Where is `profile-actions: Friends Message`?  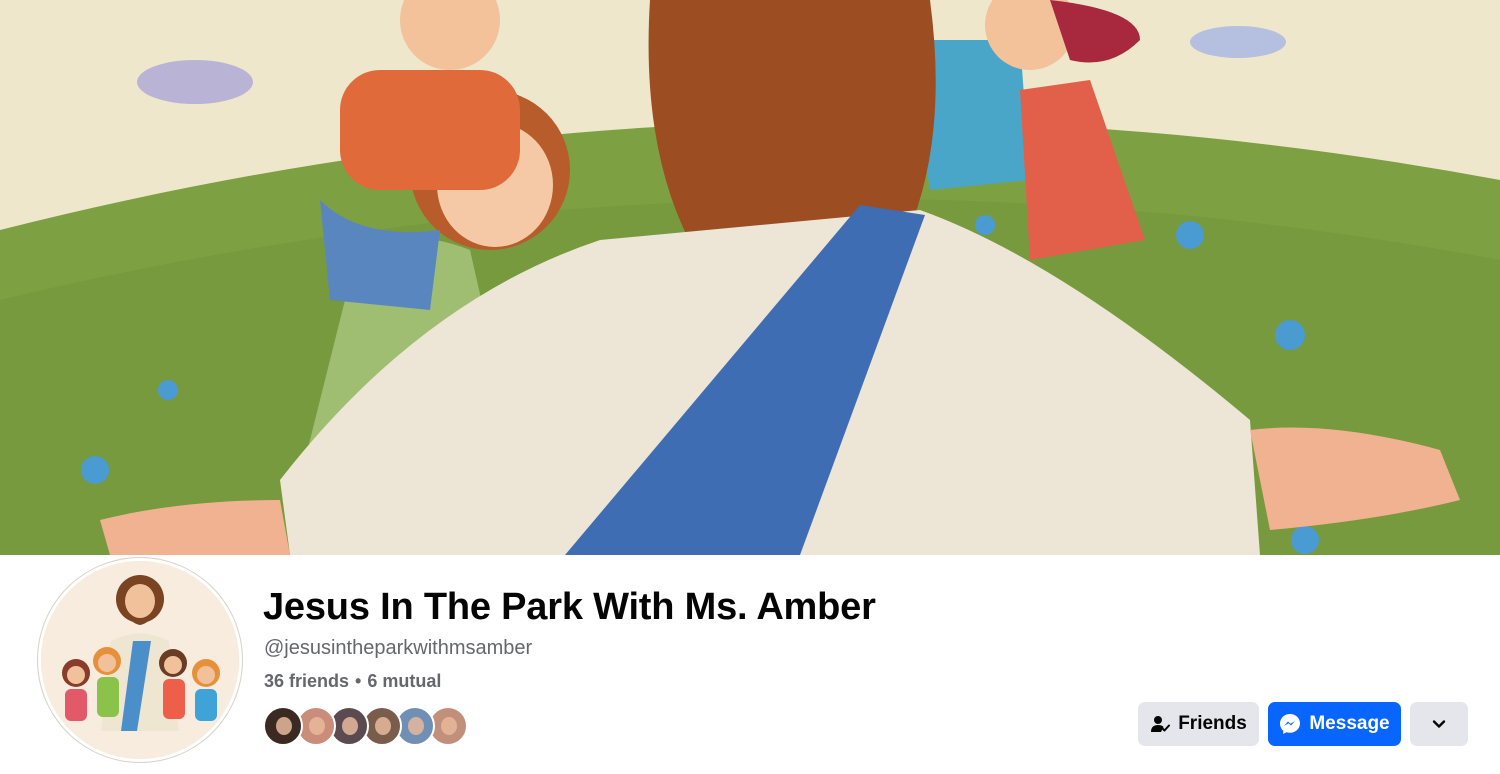
profile-actions: Friends Message is located at coordinates (1303, 724).